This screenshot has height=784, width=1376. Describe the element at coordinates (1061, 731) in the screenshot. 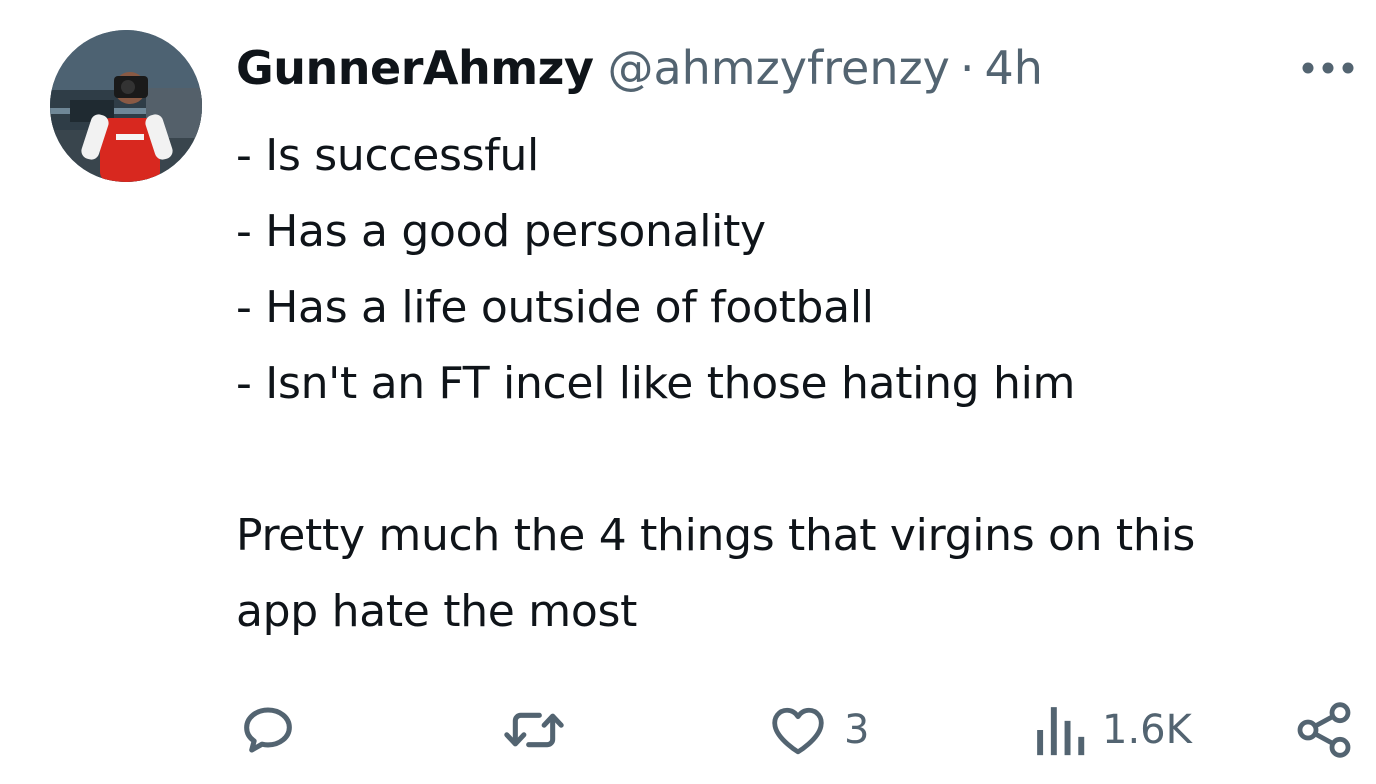

I see `views-icon` at that location.